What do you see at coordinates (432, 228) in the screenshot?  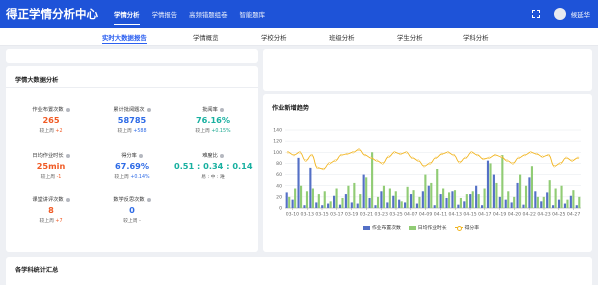 I see `legend-label: 日均作业时长` at bounding box center [432, 228].